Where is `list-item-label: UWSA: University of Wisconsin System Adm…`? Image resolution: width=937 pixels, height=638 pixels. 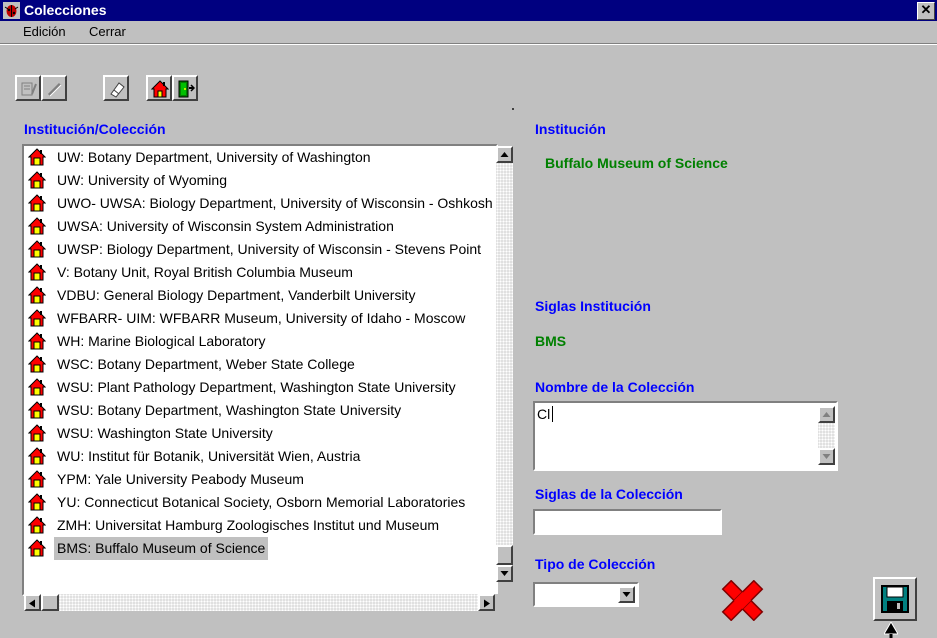 list-item-label: UWSA: University of Wisconsin System Adm… is located at coordinates (225, 226).